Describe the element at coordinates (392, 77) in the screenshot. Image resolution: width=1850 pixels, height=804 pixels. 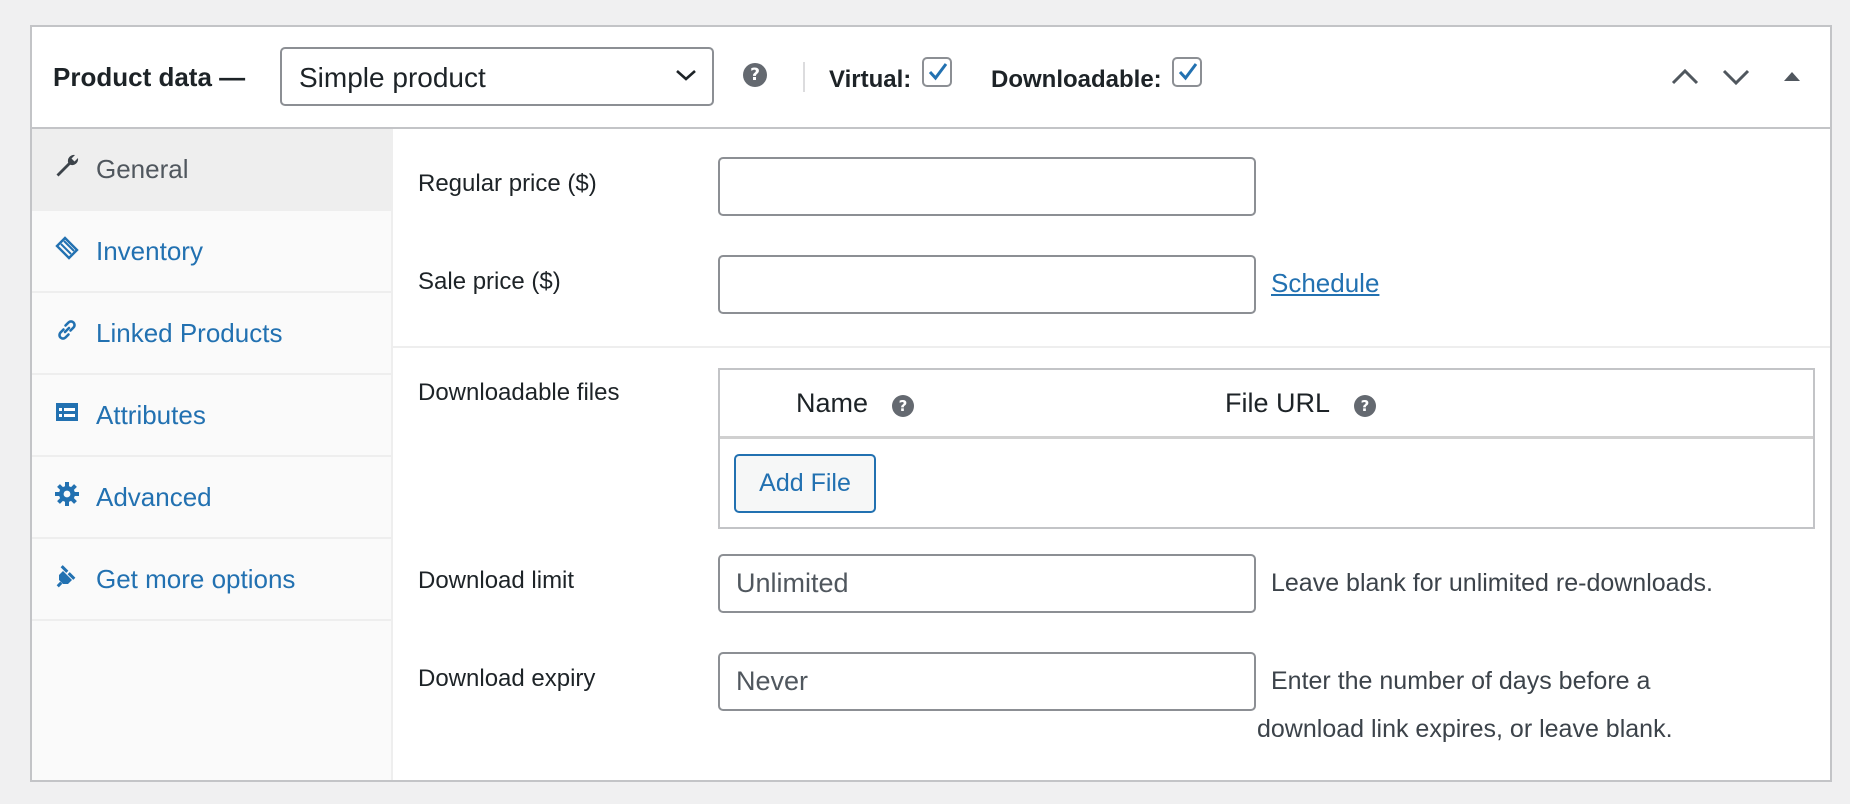
I see `product-type-selected: Simple product` at that location.